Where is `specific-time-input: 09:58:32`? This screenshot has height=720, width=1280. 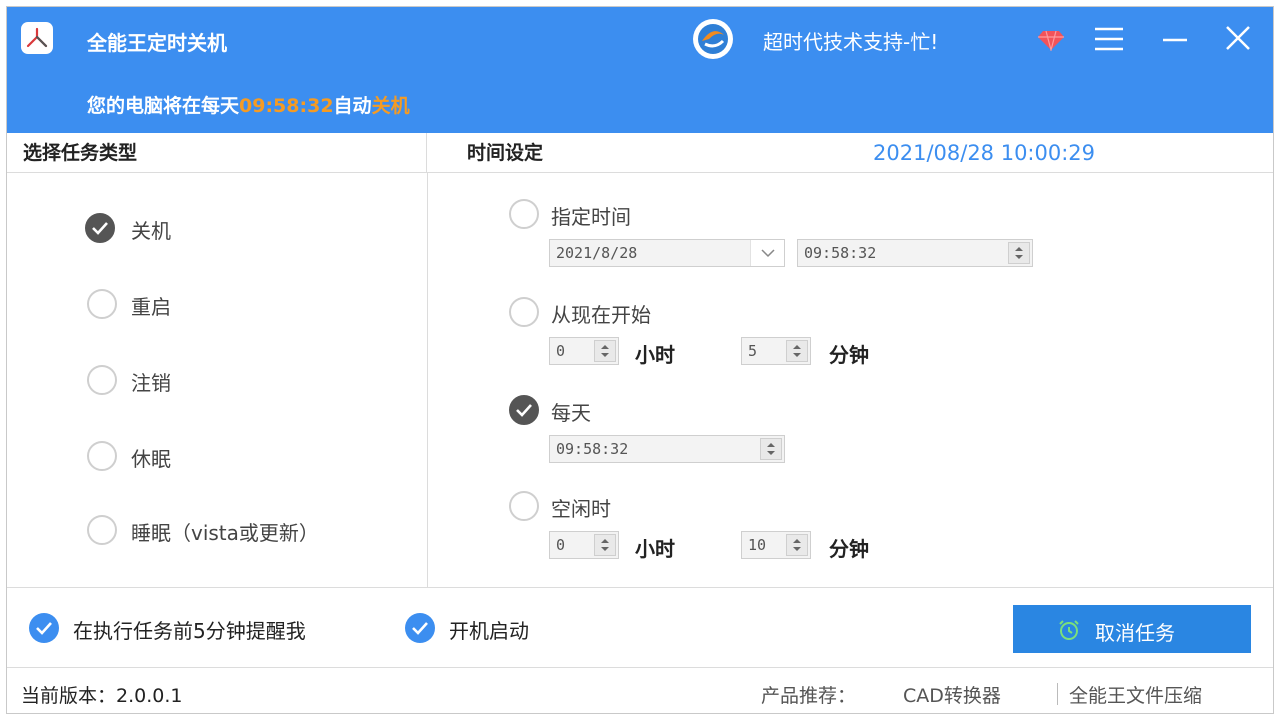
specific-time-input: 09:58:32 is located at coordinates (915, 253).